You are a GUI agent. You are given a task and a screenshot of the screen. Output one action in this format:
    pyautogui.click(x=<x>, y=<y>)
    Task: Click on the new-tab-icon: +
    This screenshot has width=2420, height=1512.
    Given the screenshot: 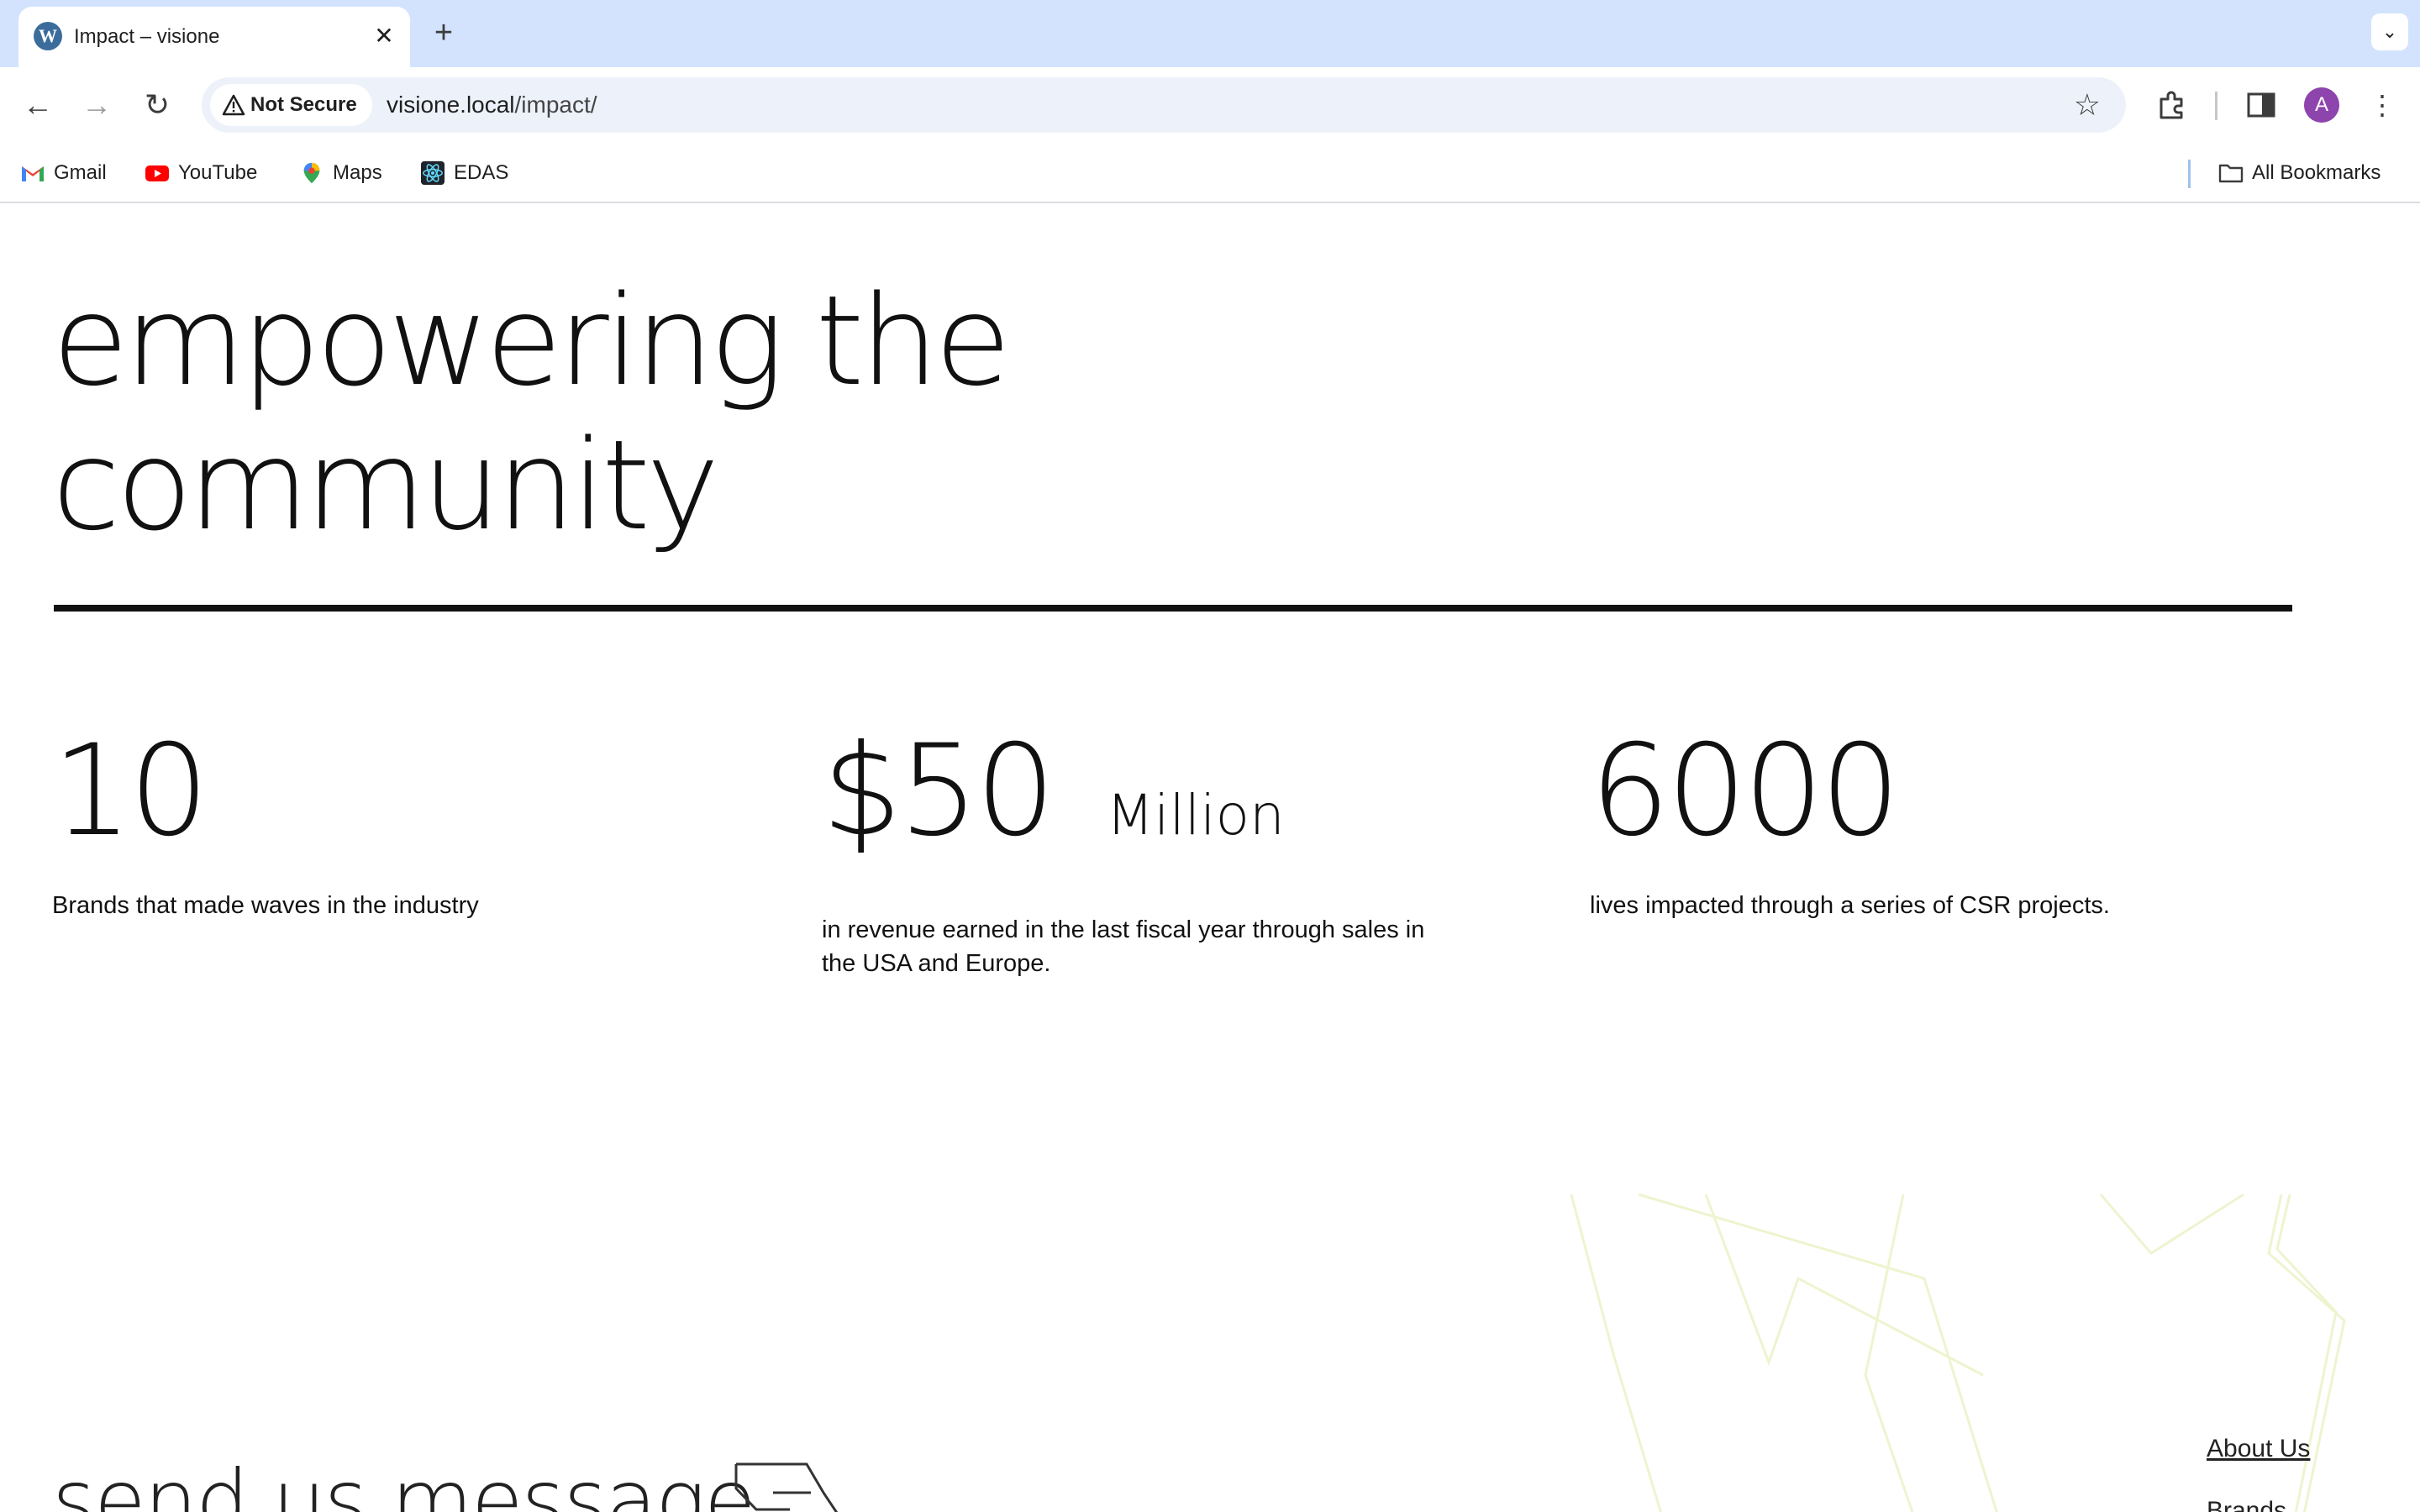 What is the action you would take?
    pyautogui.click(x=443, y=33)
    